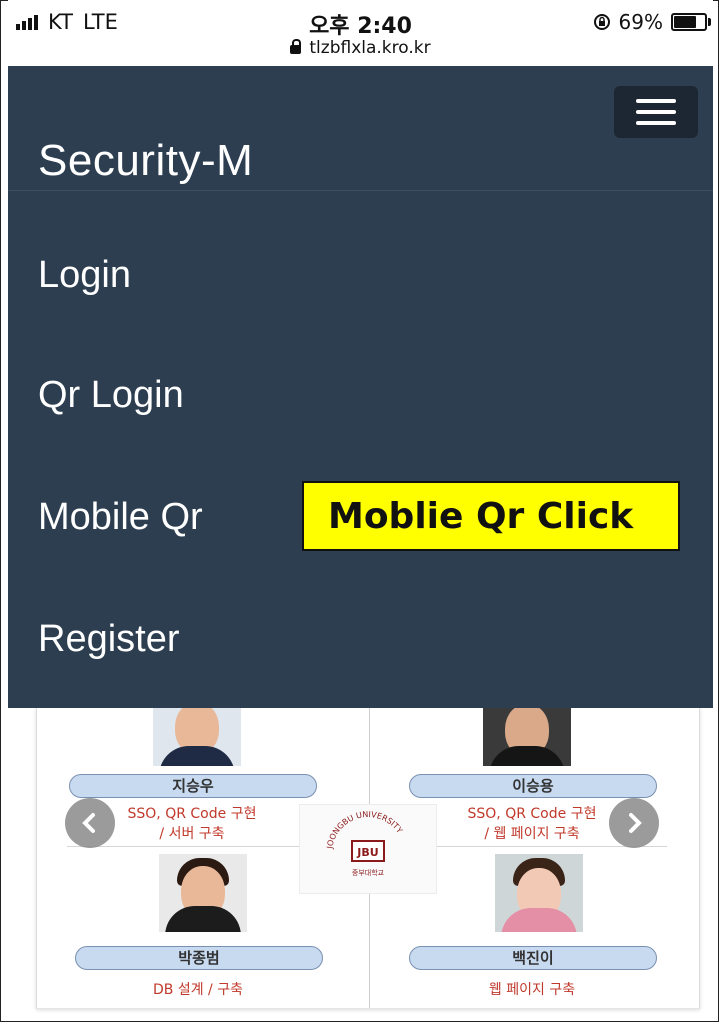 The width and height of the screenshot is (721, 1024). I want to click on annotation-callout: Moblie Qr Click, so click(491, 516).